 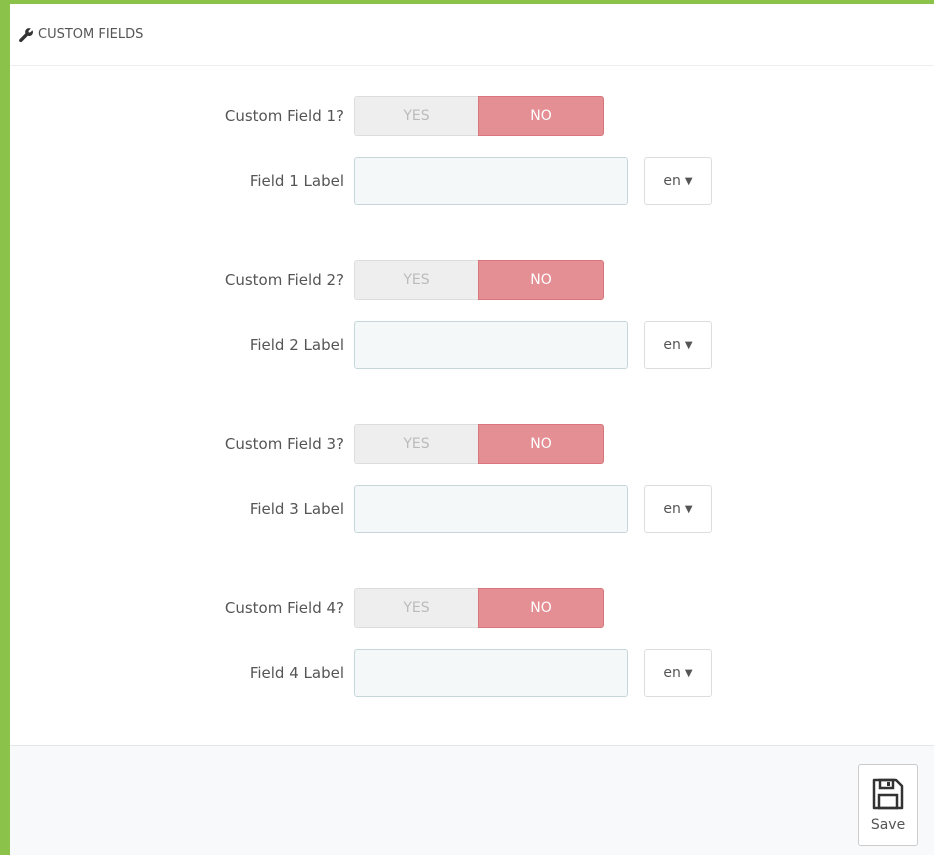 I want to click on custom-field-3-row: Custom Field 3? YES NO, so click(x=472, y=444).